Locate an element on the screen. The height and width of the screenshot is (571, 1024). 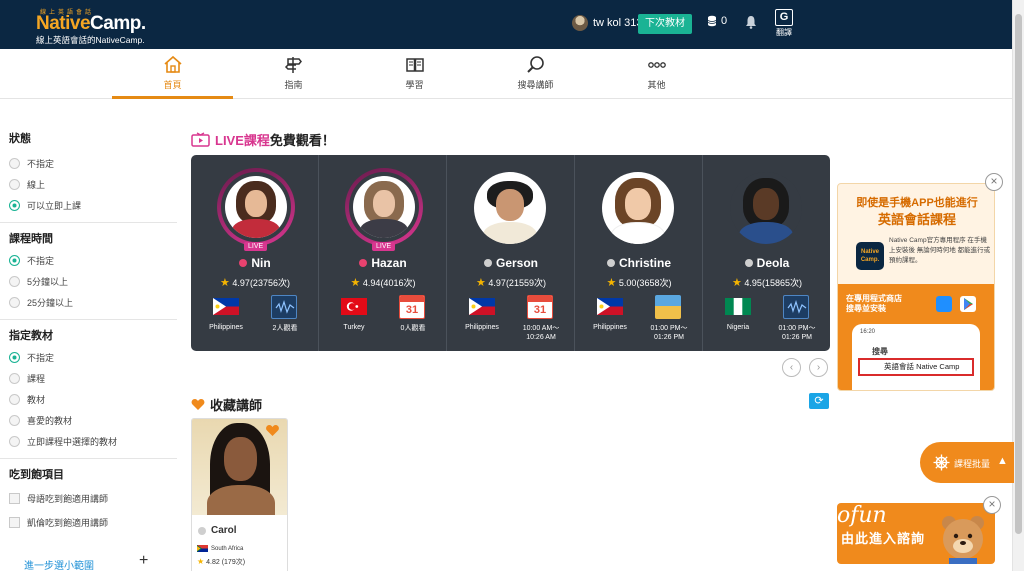
logo-brand-a: Native is located at coordinates (63, 23).